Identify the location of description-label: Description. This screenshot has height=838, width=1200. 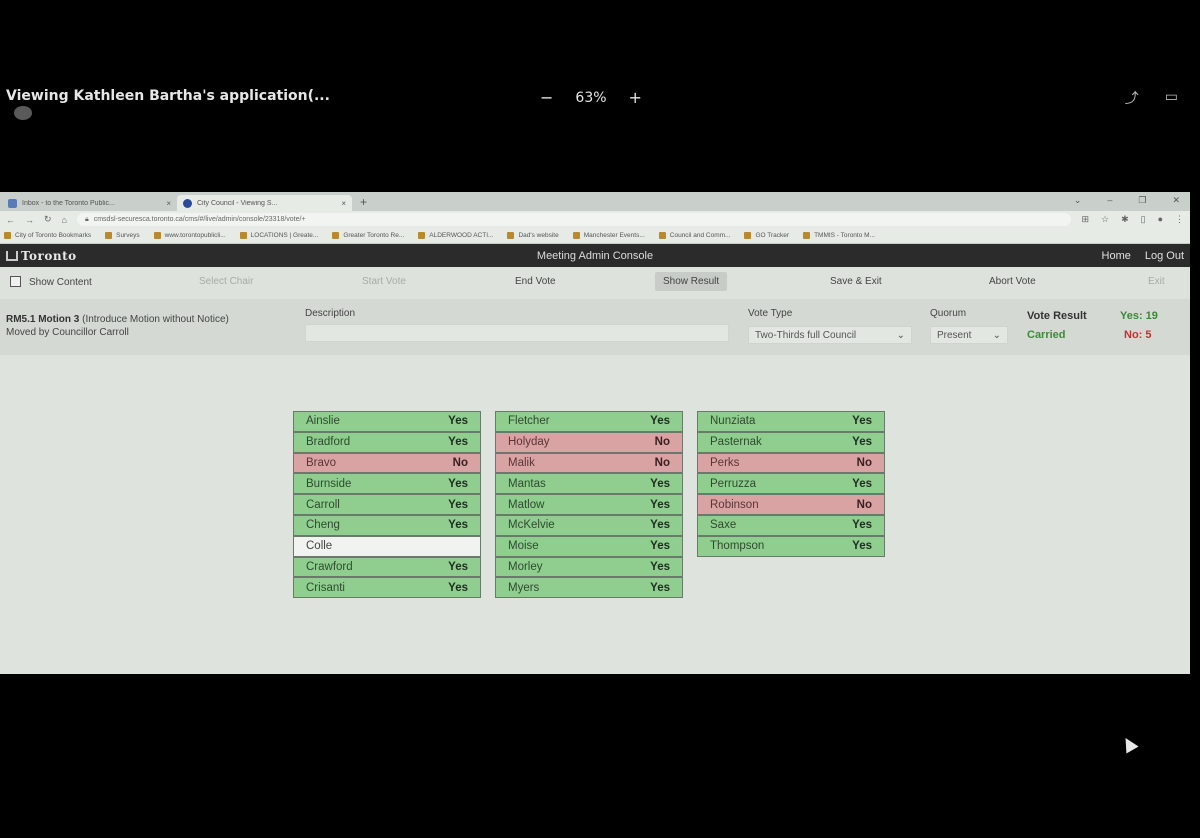
(330, 313).